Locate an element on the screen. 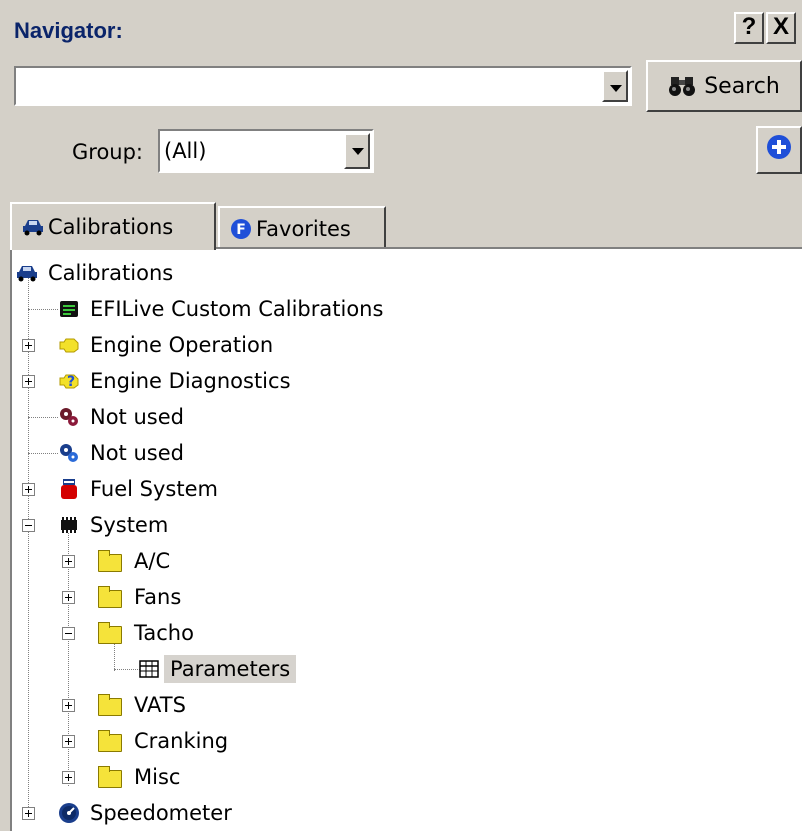  tree-item-not-used-2: Not used is located at coordinates (124, 453).